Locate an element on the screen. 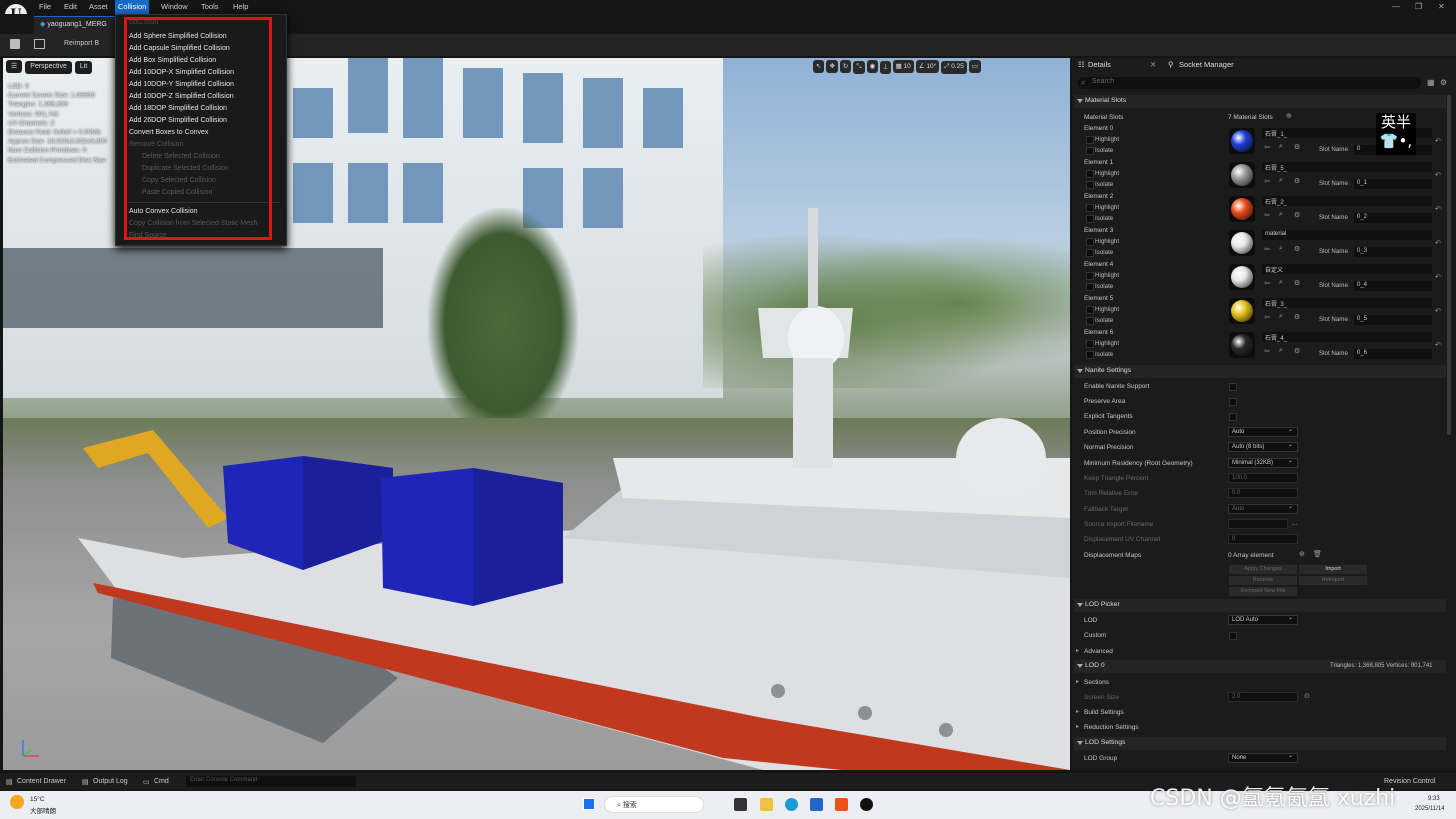  grid-snap-button: ▦ 10 is located at coordinates (903, 66).